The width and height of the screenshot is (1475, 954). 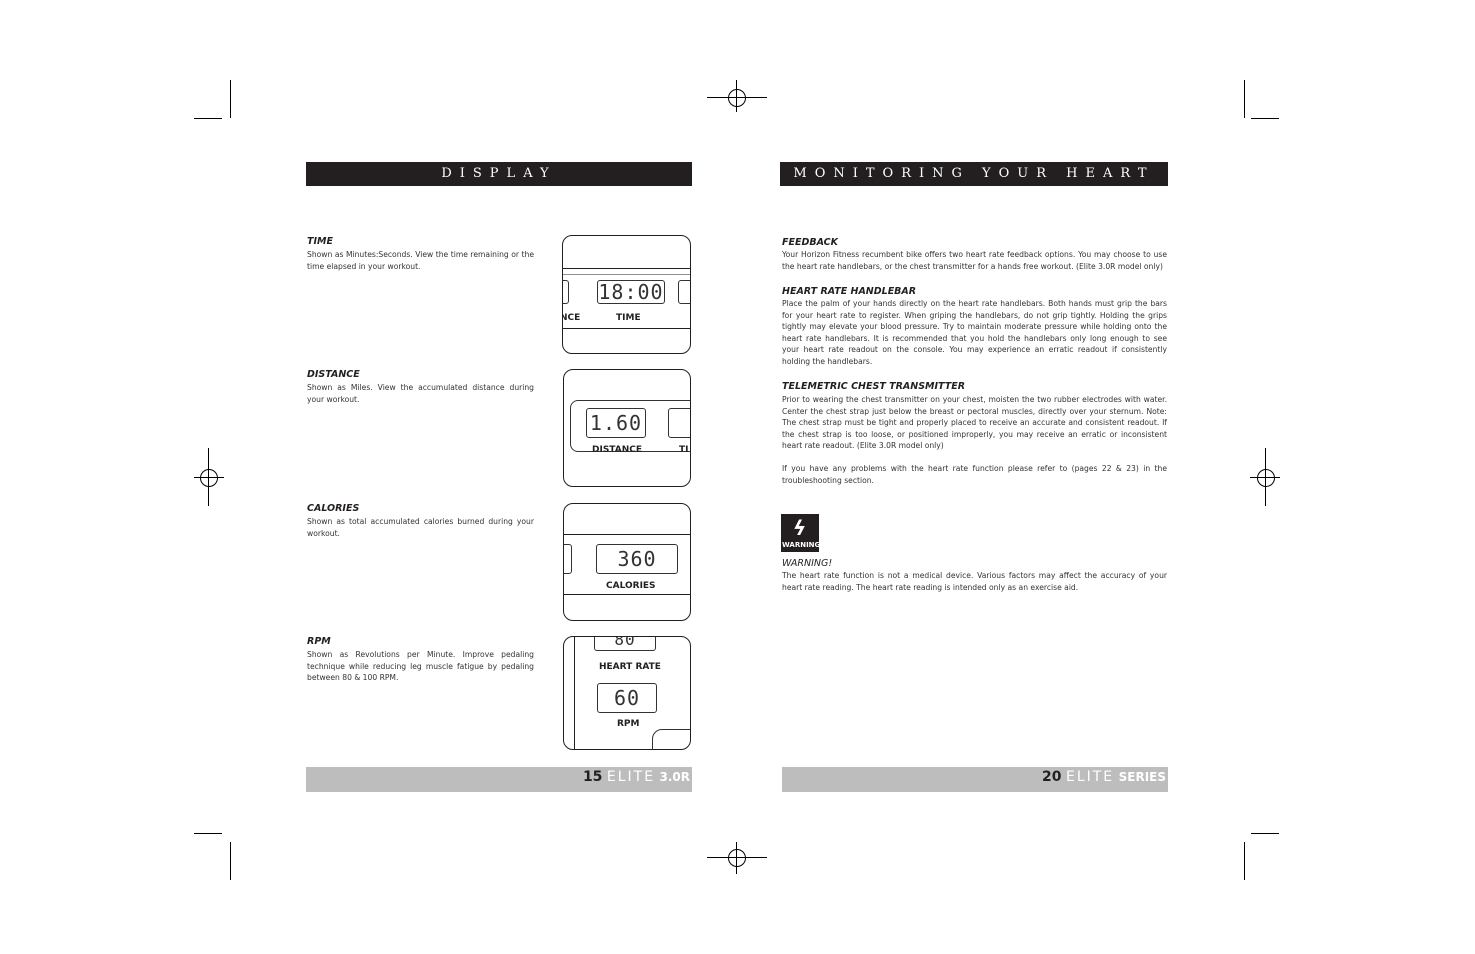 I want to click on distance-lcd: 1.60, so click(x=616, y=423).